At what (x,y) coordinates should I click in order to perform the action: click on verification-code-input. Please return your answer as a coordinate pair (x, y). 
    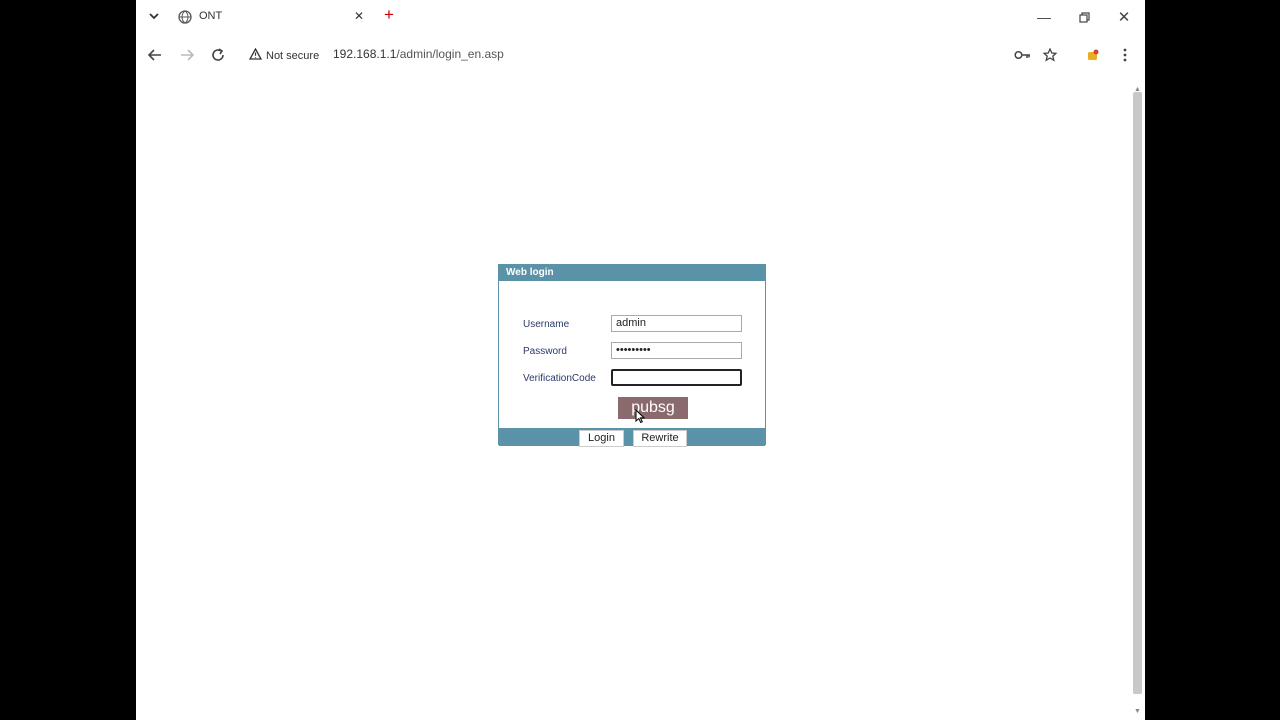
    Looking at the image, I should click on (676, 377).